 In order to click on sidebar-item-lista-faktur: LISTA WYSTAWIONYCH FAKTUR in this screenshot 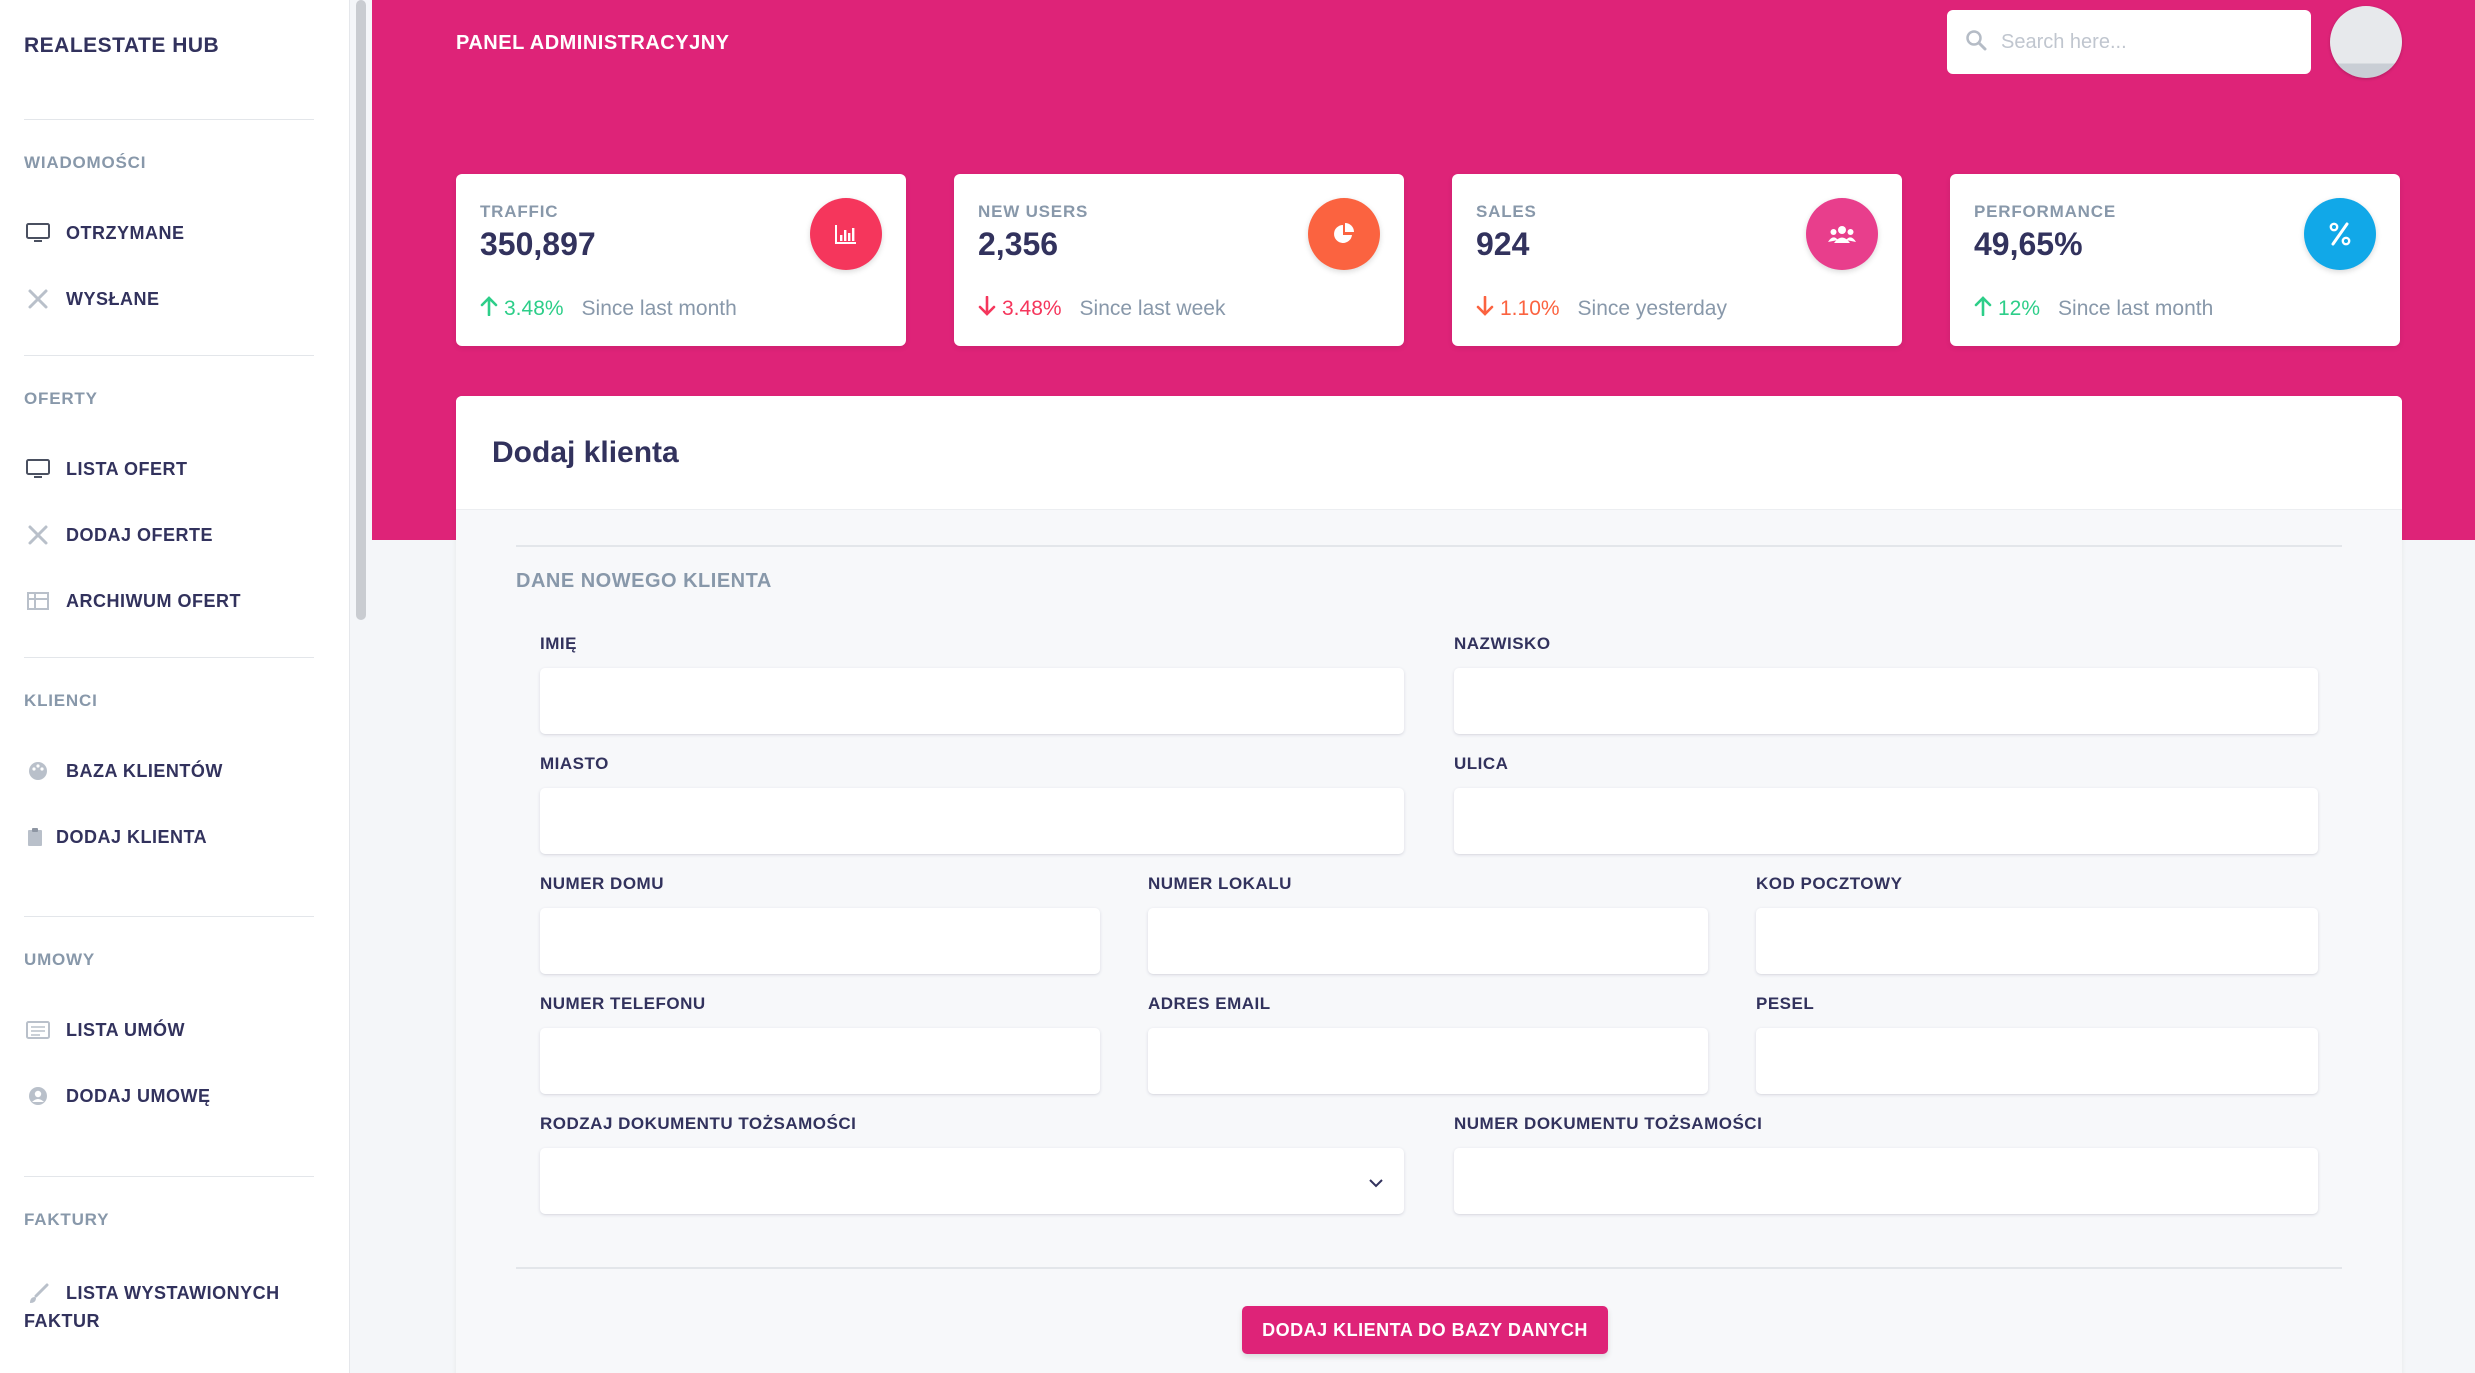, I will do `click(169, 1307)`.